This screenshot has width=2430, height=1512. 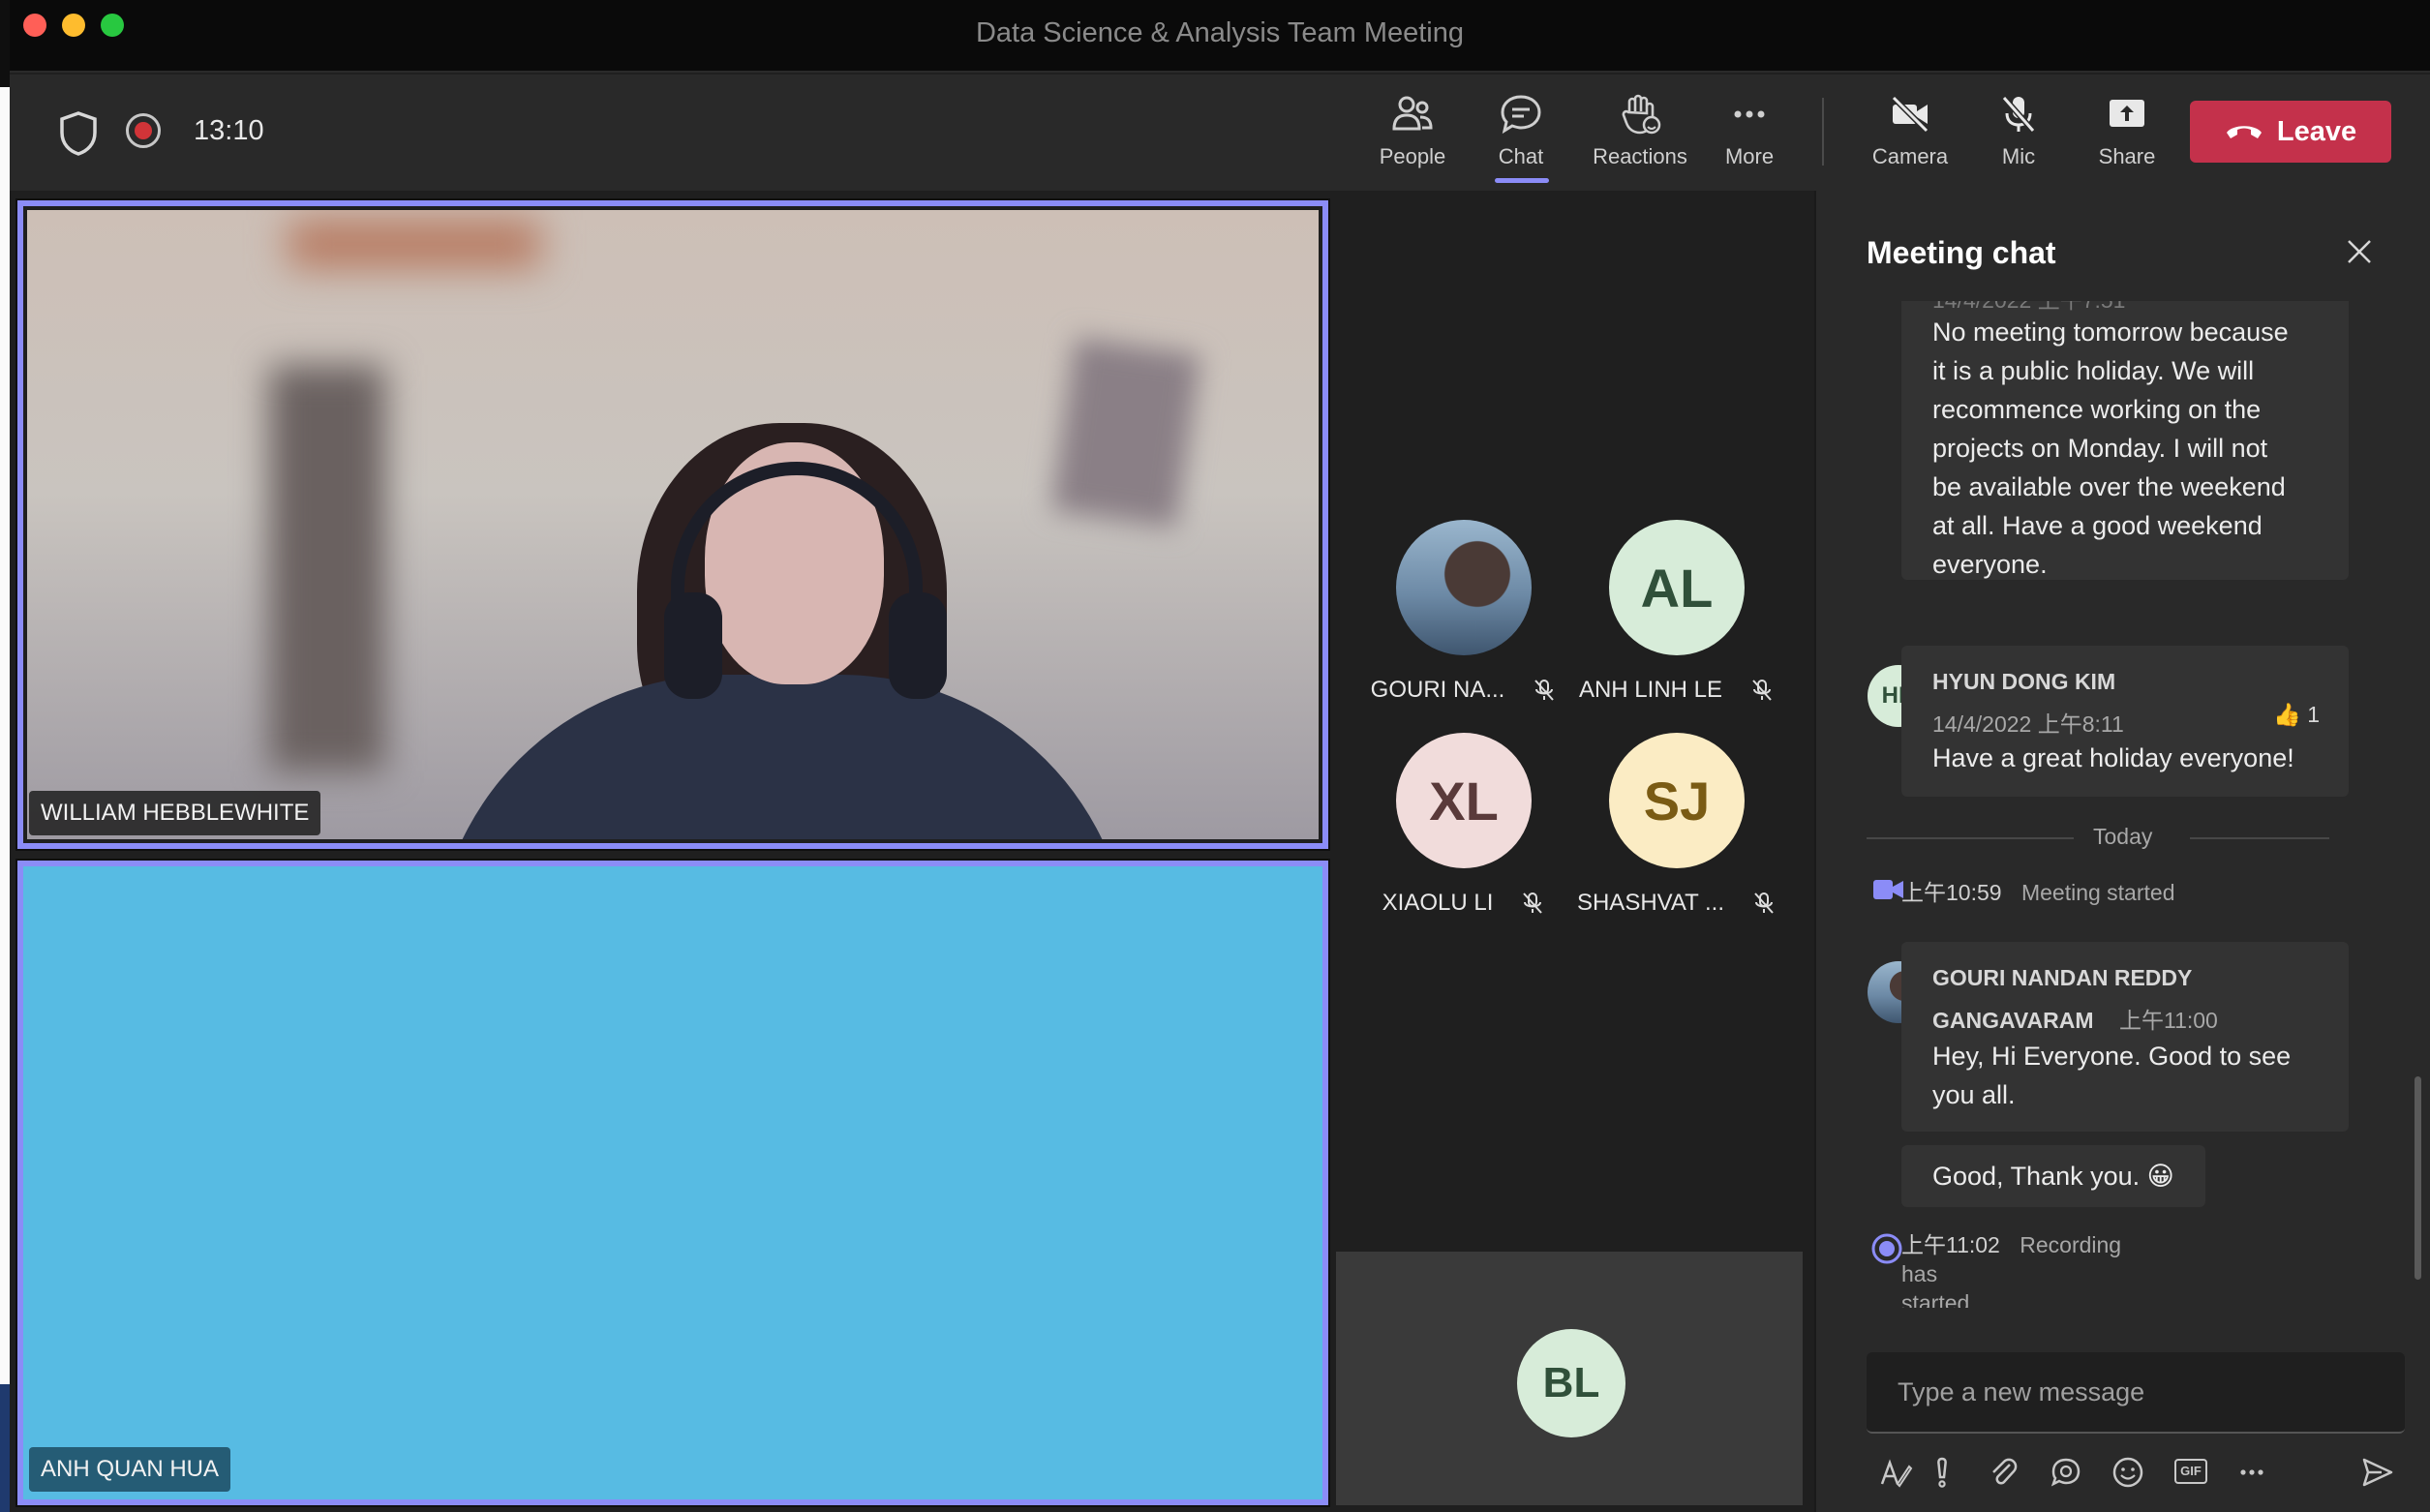 What do you see at coordinates (2113, 757) in the screenshot?
I see `message-body: Have a great holiday everyone!` at bounding box center [2113, 757].